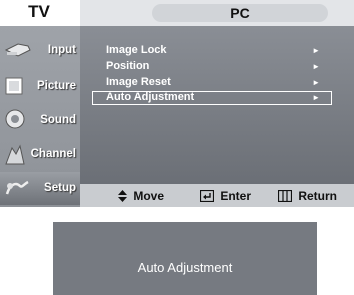  Describe the element at coordinates (128, 66) in the screenshot. I see `menu-item-label: Position` at that location.